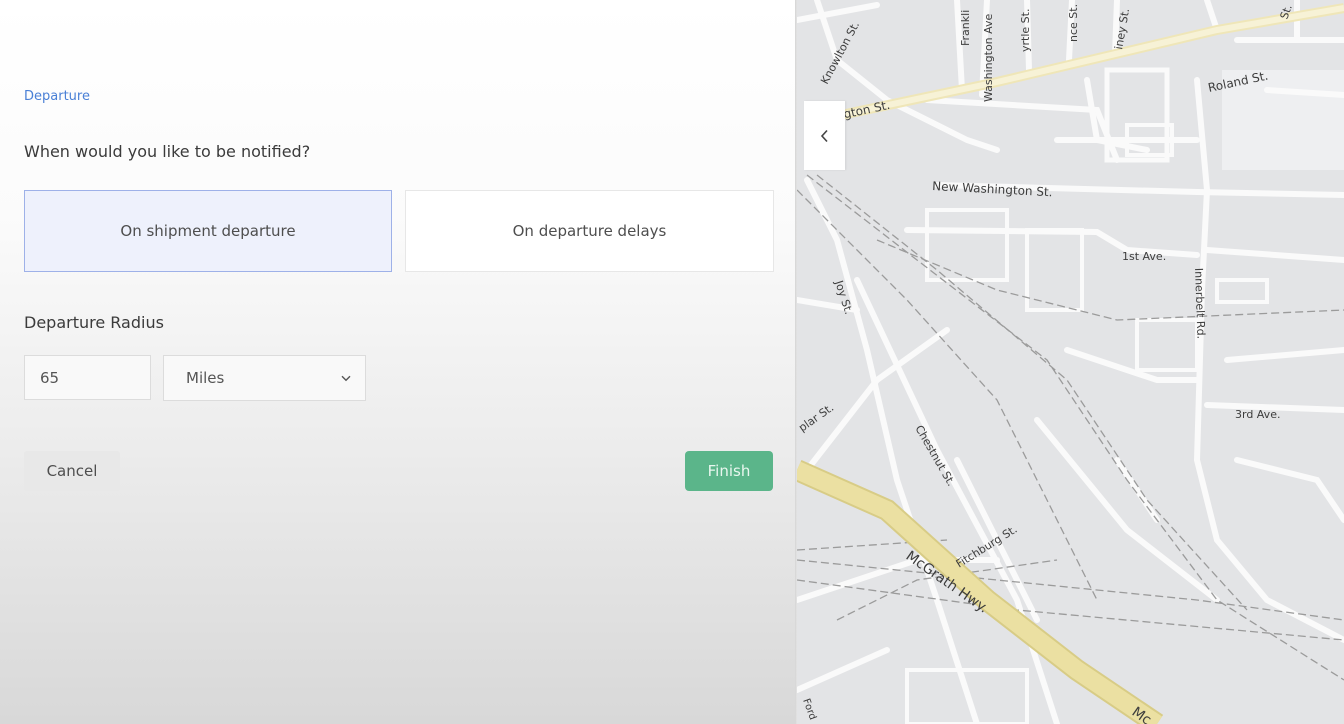 This screenshot has height=724, width=1344. What do you see at coordinates (729, 471) in the screenshot?
I see `finish-button: Finish` at bounding box center [729, 471].